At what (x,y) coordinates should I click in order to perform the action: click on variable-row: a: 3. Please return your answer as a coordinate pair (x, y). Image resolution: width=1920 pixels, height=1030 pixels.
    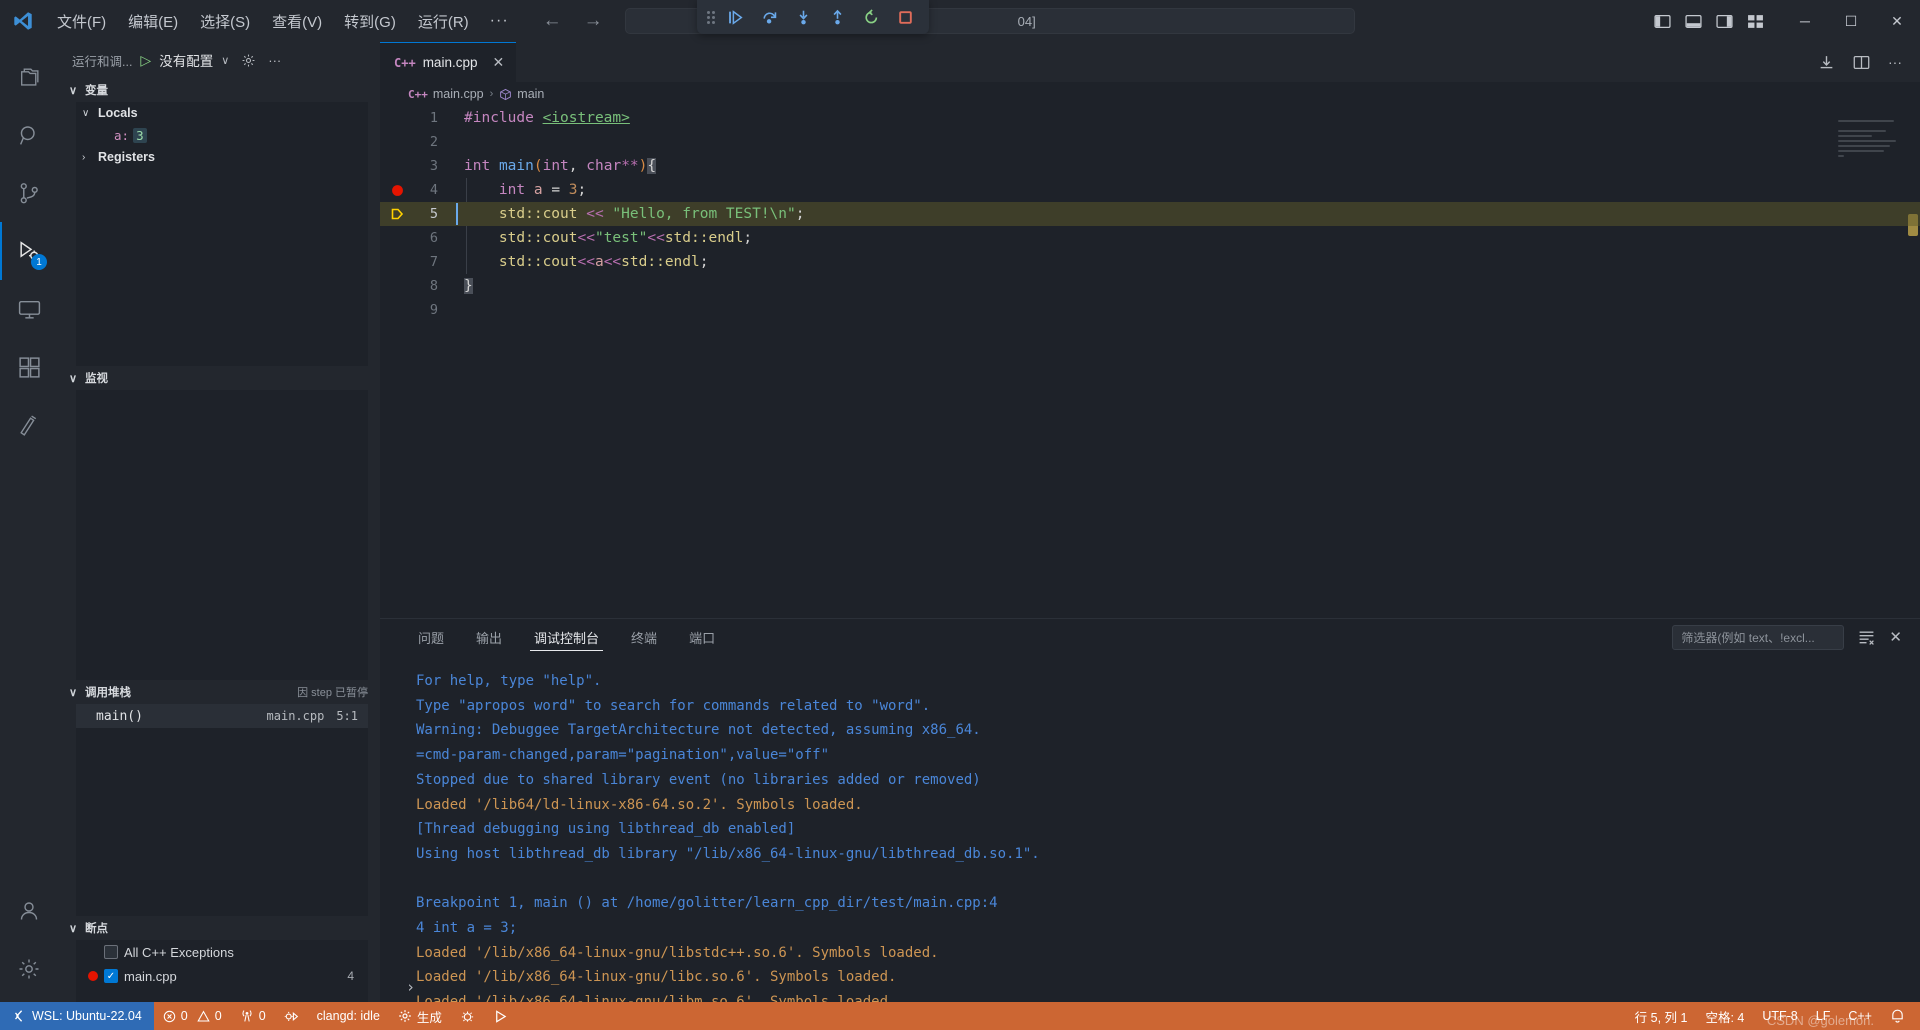
    Looking at the image, I should click on (222, 135).